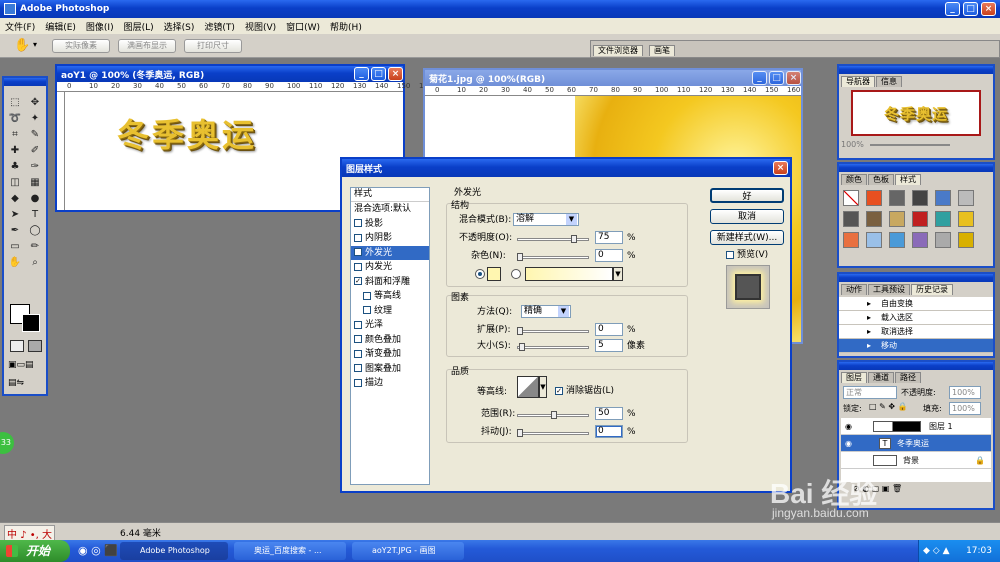 The width and height of the screenshot is (1000, 562). I want to click on shape-tool-icon: ◯, so click(35, 231).